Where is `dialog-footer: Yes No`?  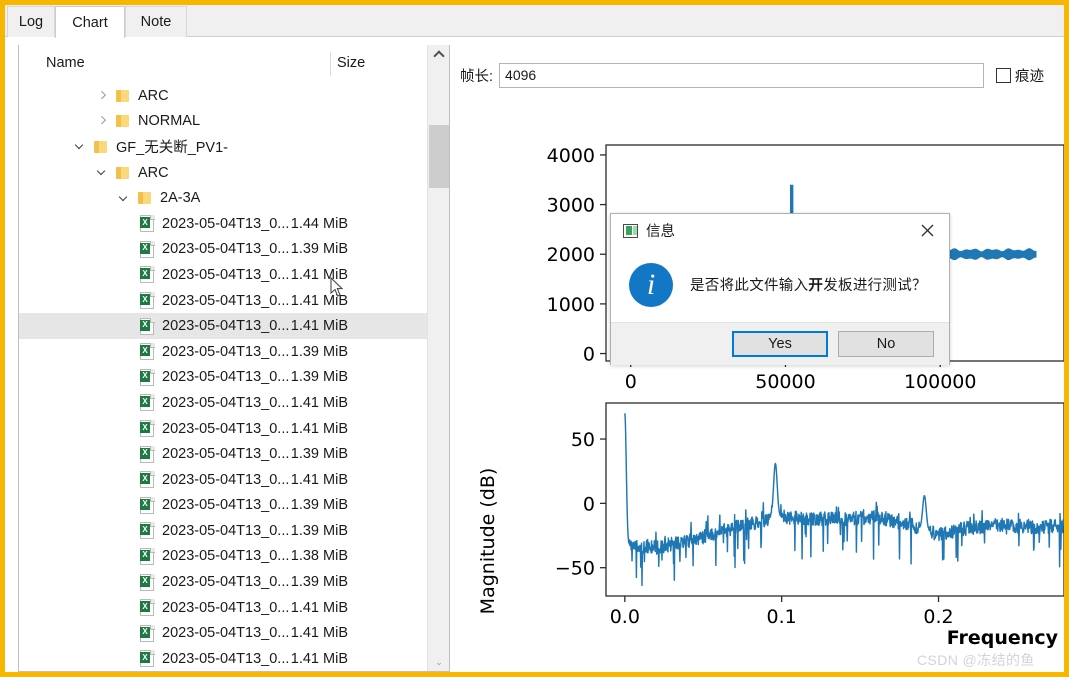 dialog-footer: Yes No is located at coordinates (780, 343).